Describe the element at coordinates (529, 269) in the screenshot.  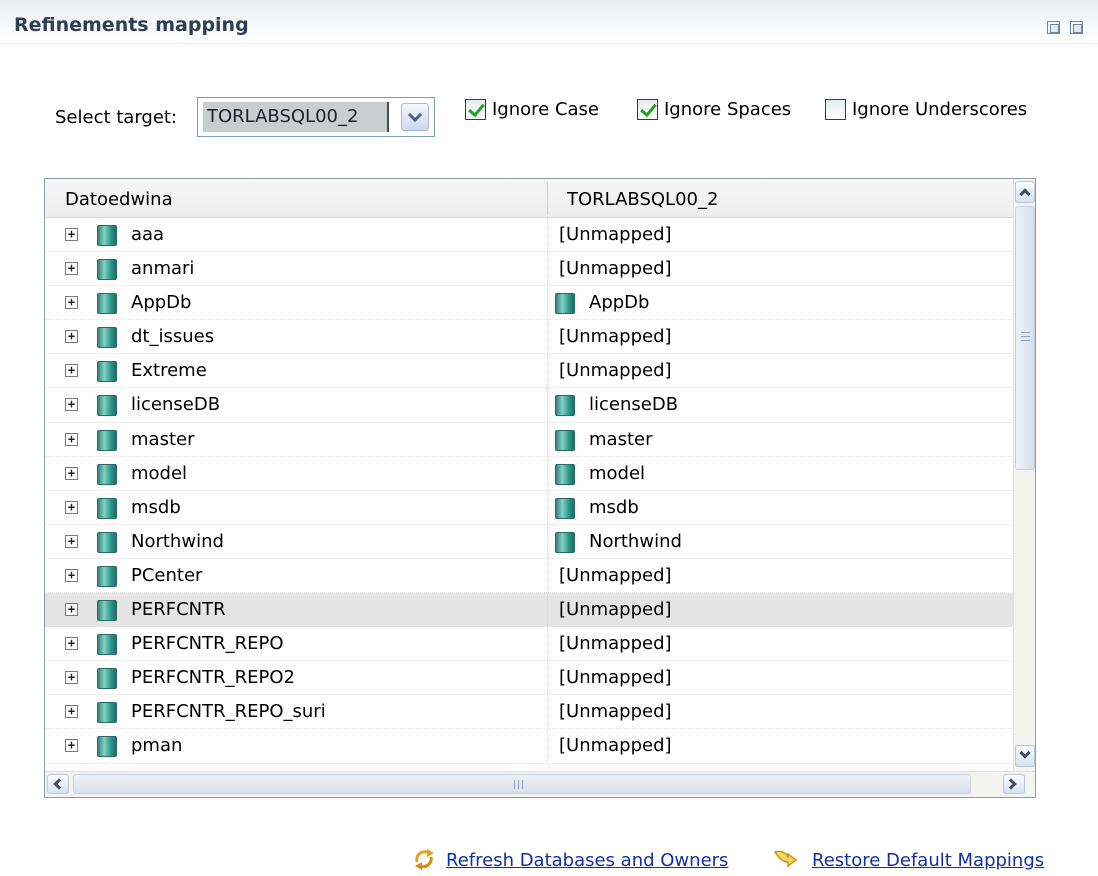
I see `table-row: + anmari [Unmapped]` at that location.